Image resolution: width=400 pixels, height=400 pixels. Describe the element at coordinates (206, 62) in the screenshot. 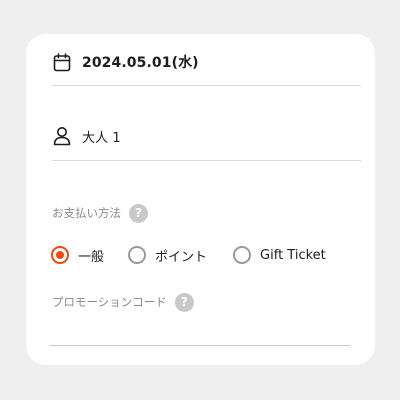

I see `date-row: 2024.05.01(水)` at that location.